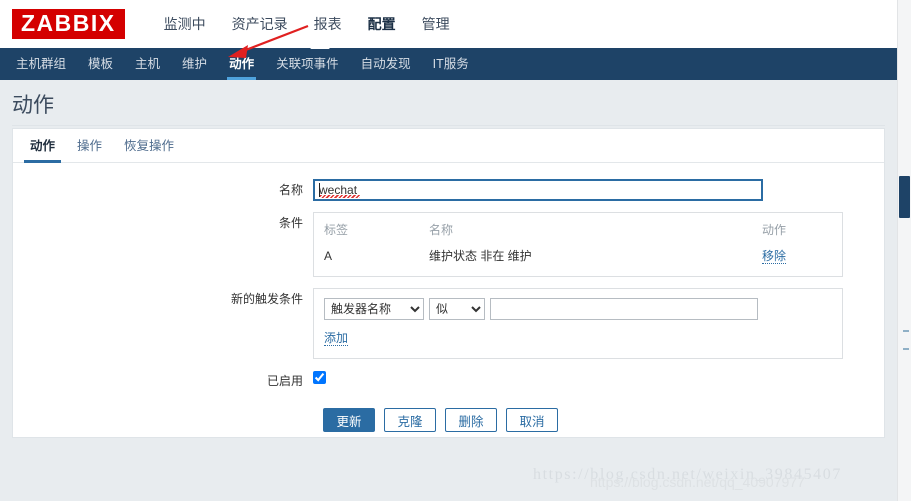  I want to click on conditions-box: 标签 名称 动作 A 维护状态 非在 维护 移除, so click(578, 244).